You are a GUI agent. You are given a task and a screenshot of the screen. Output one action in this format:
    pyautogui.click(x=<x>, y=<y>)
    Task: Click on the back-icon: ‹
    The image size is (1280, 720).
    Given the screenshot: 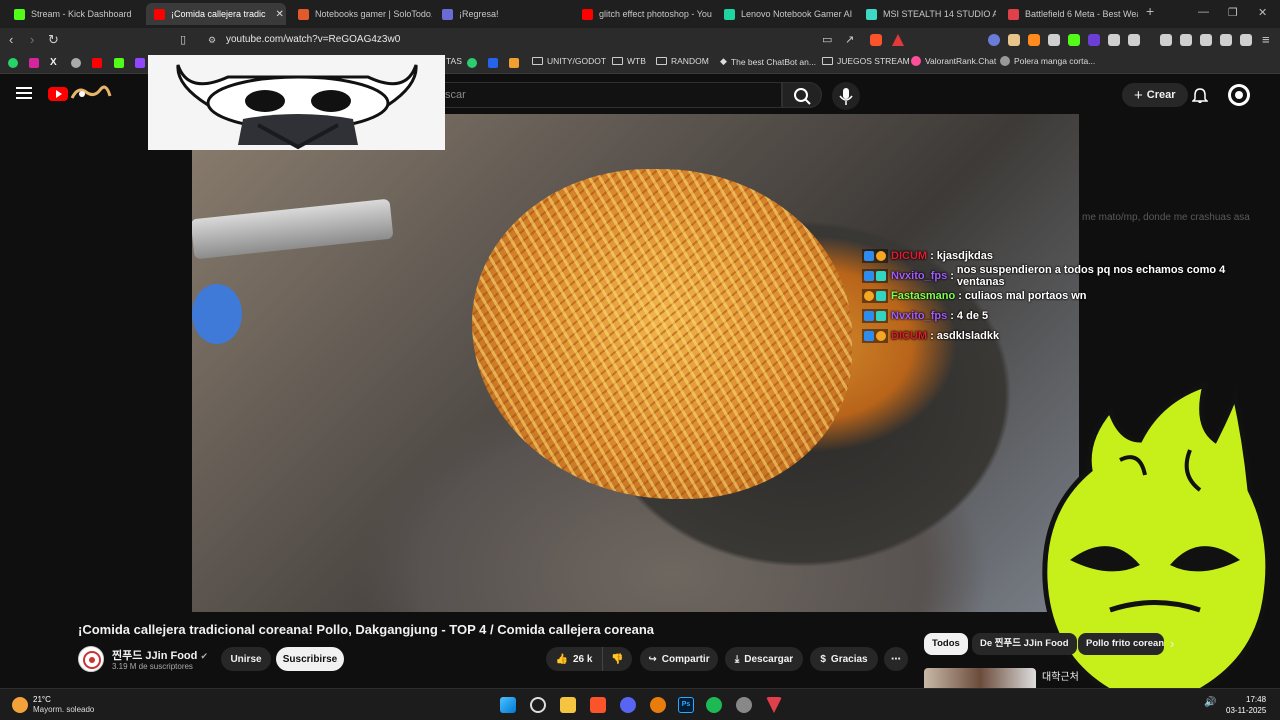 What is the action you would take?
    pyautogui.click(x=11, y=39)
    